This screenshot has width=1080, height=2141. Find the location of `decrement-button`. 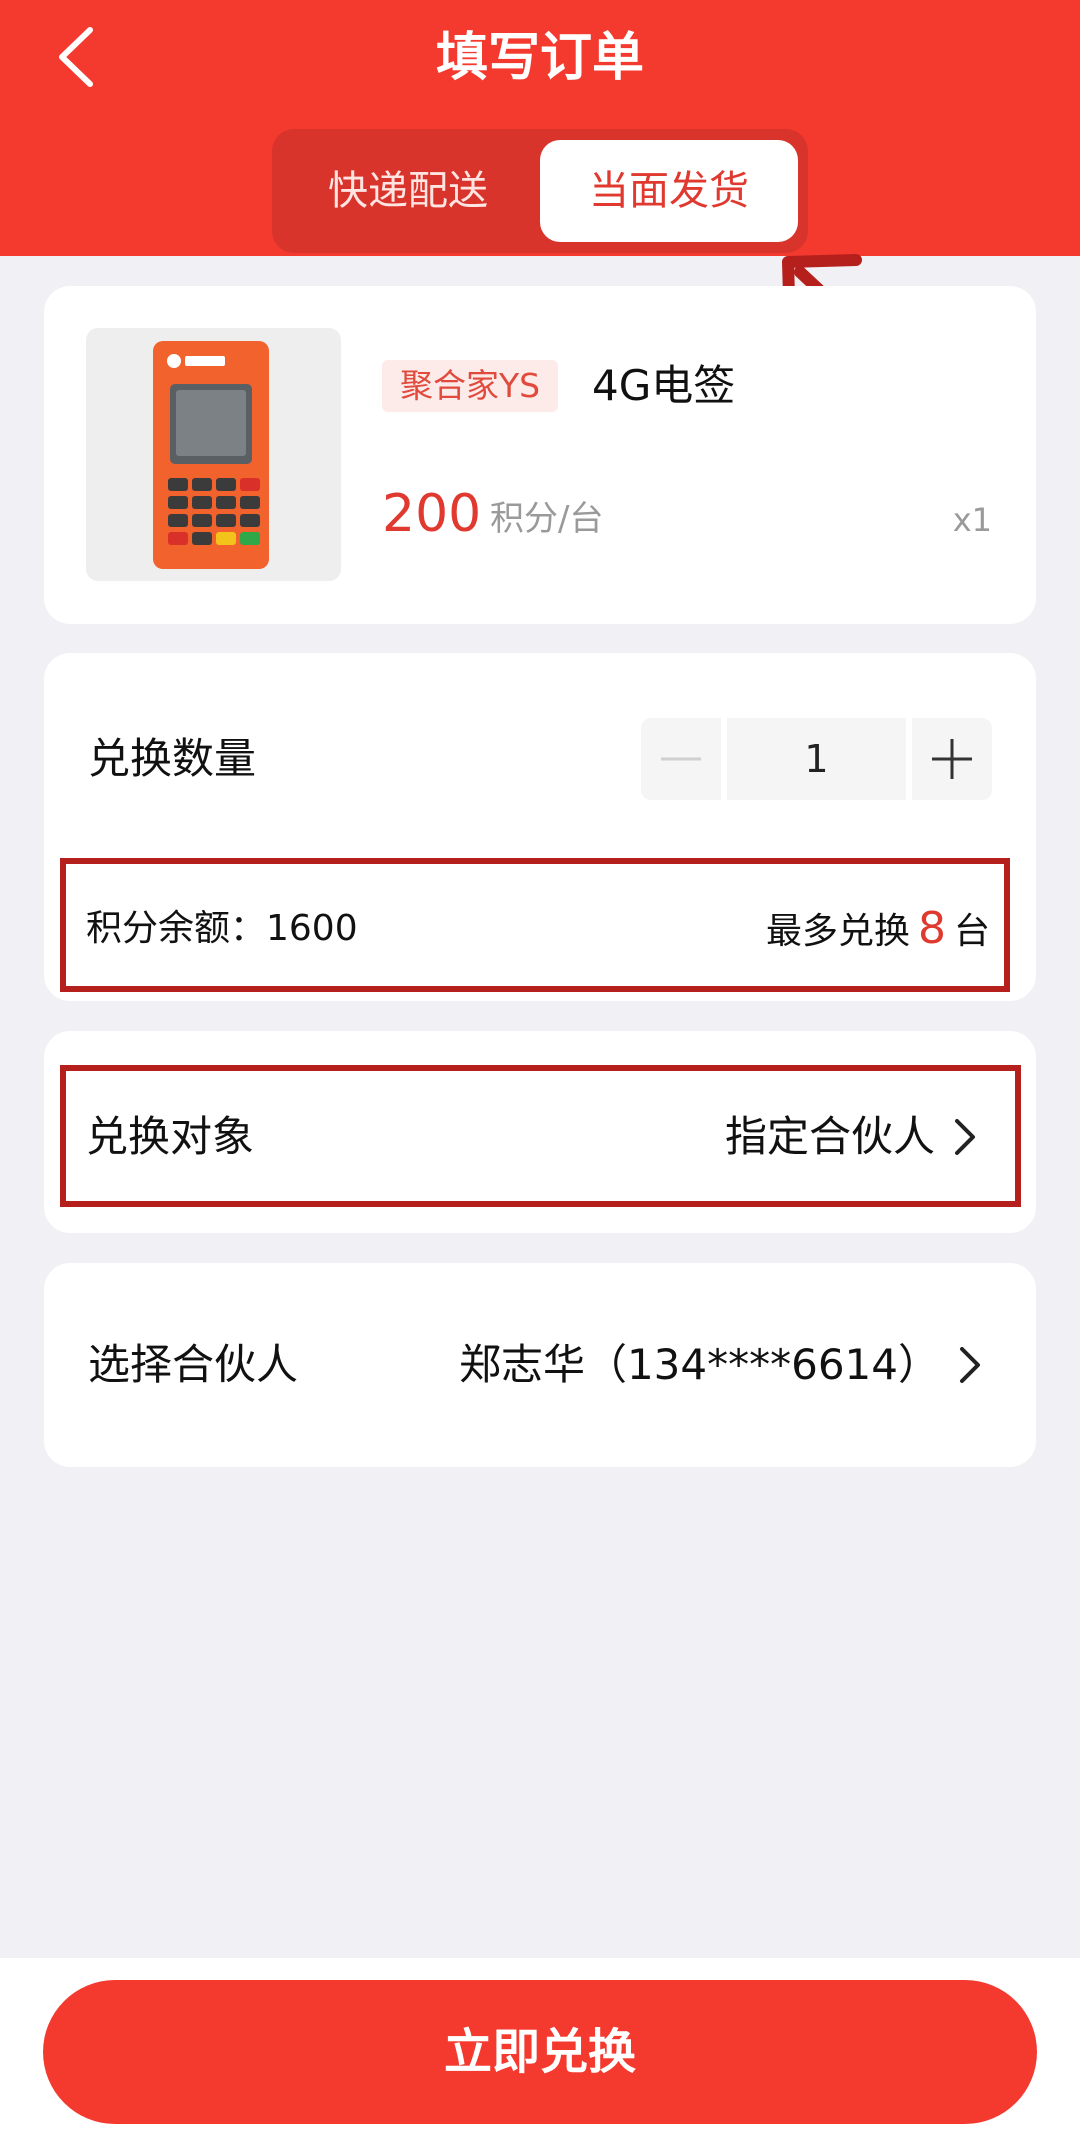

decrement-button is located at coordinates (681, 759).